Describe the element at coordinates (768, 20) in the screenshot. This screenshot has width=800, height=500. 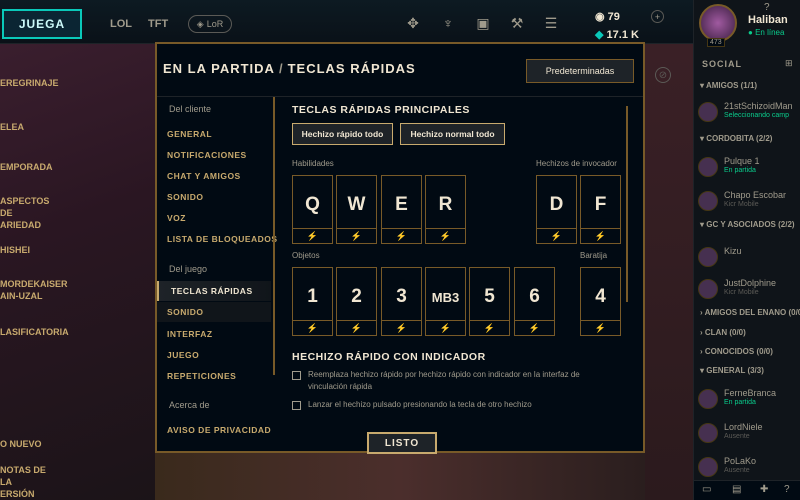
I see `profile-name: Haliban` at that location.